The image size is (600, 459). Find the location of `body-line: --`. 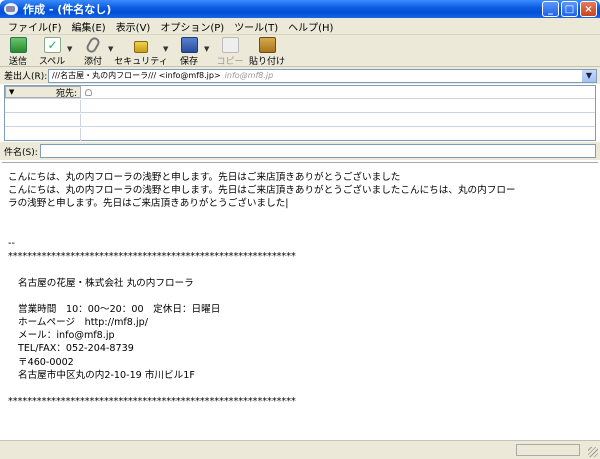

body-line: -- is located at coordinates (11, 243).